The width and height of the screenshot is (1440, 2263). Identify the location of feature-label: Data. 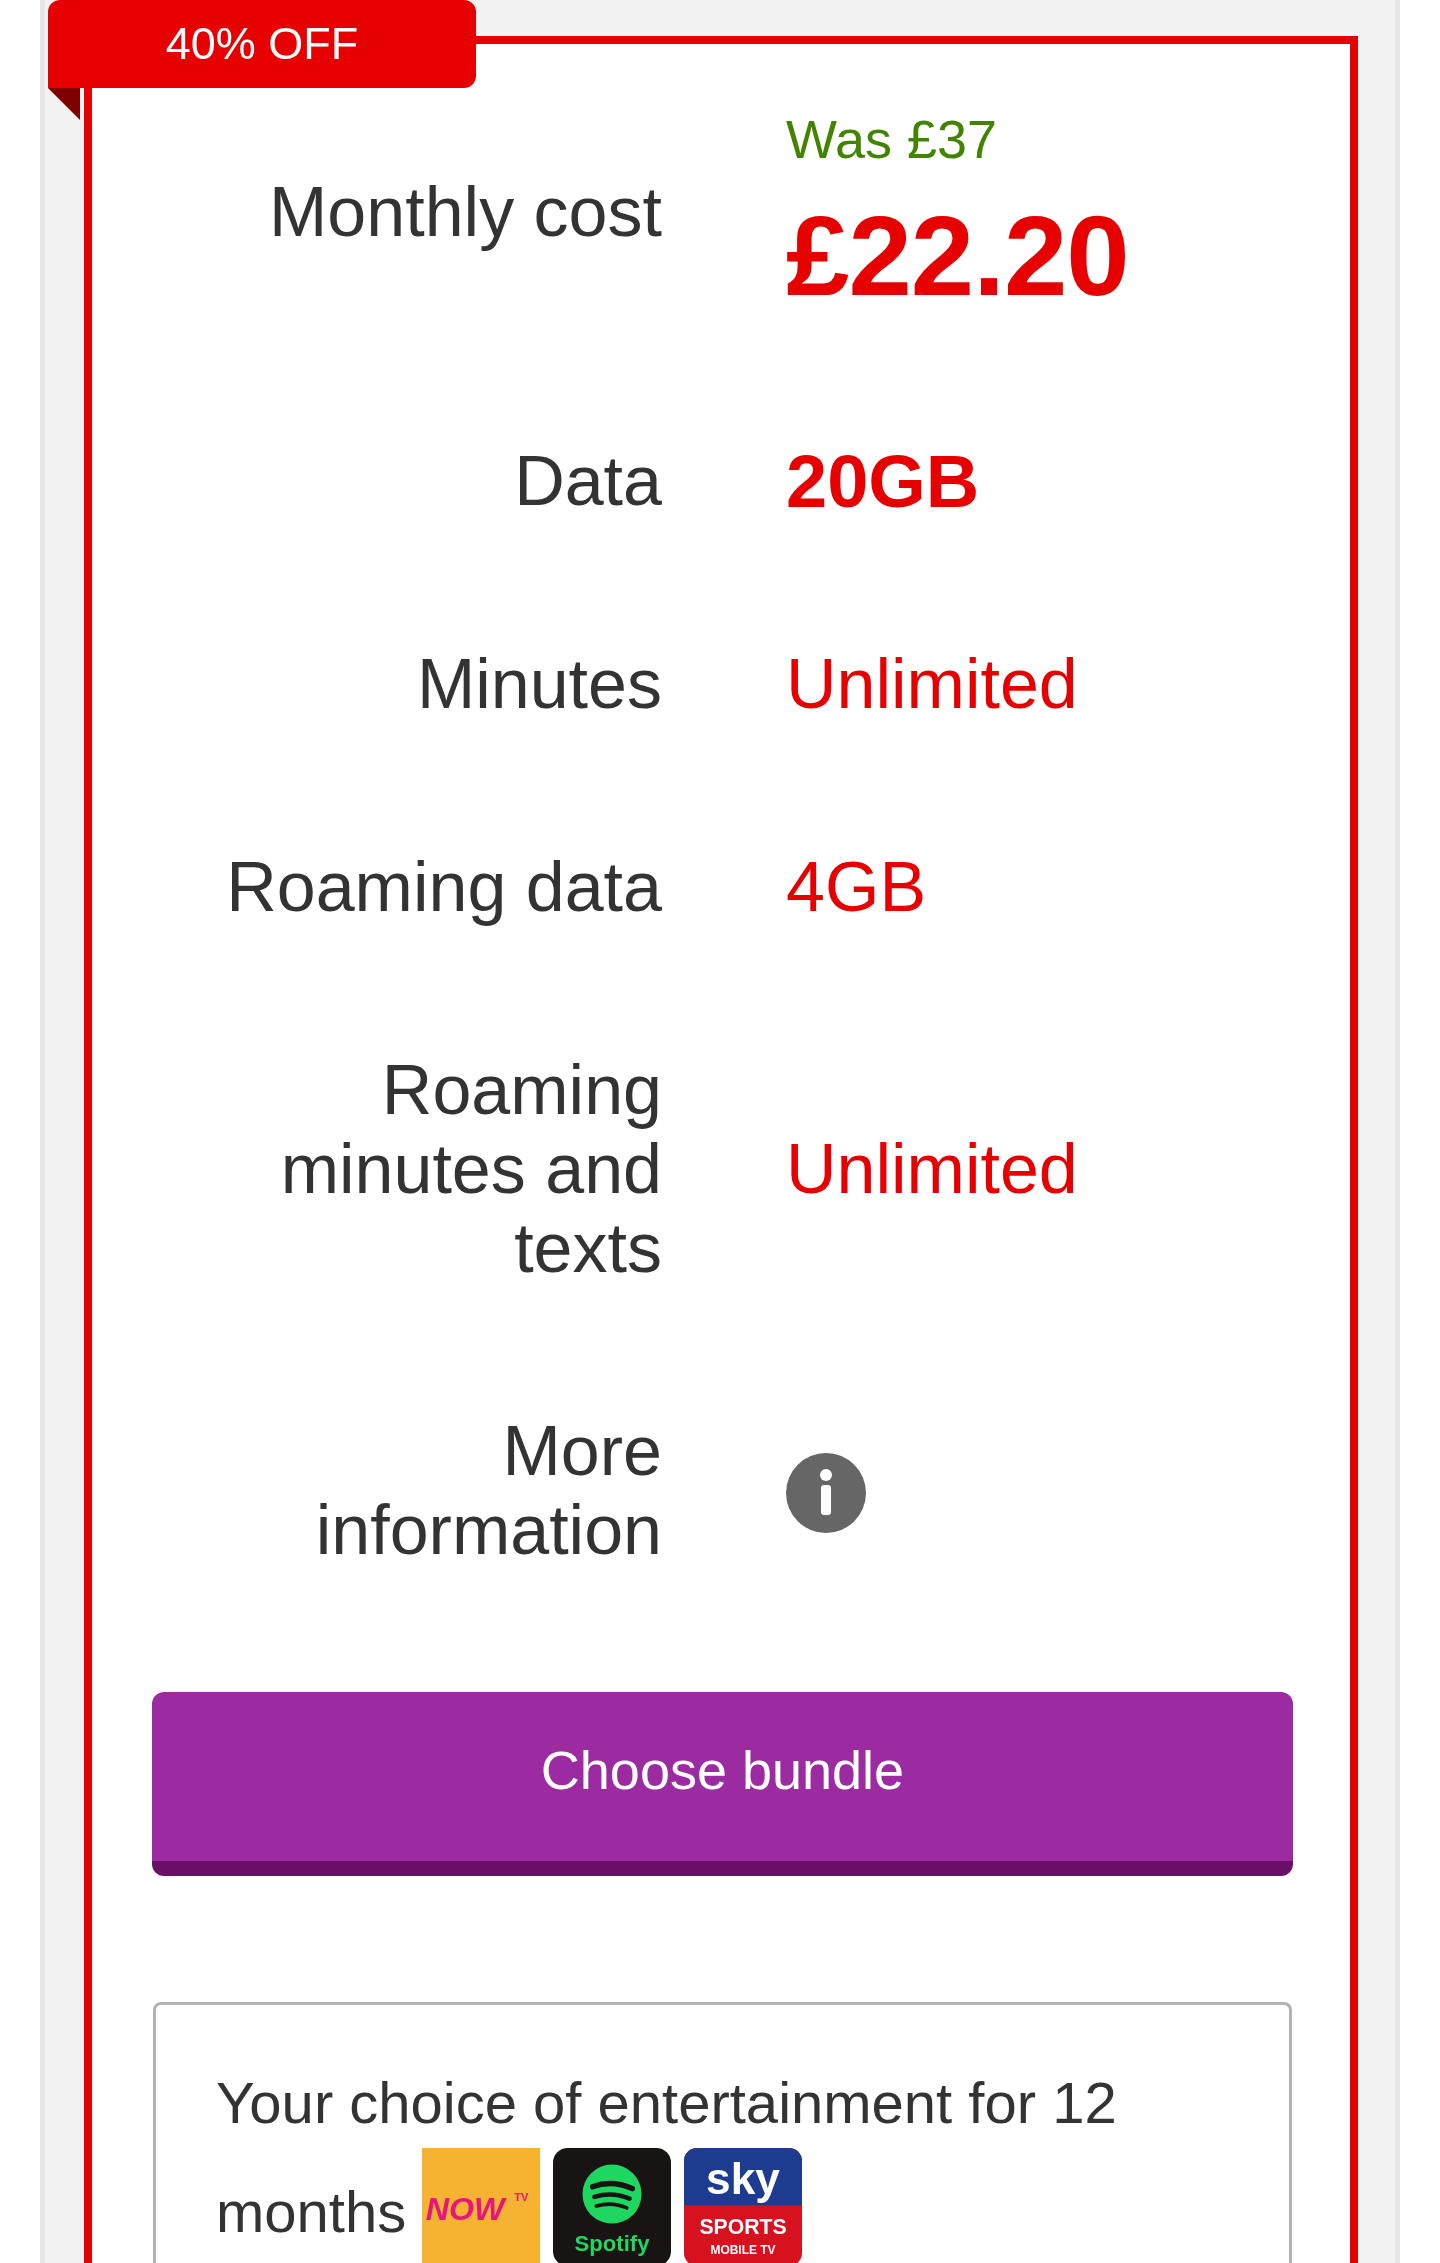
(587, 481).